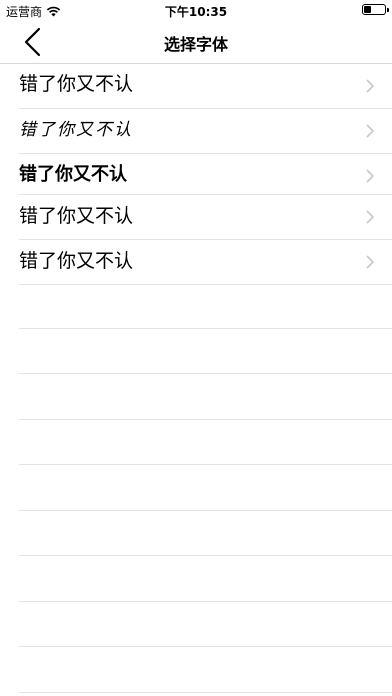 This screenshot has height=696, width=392. Describe the element at coordinates (367, 9) in the screenshot. I see `battery-level` at that location.